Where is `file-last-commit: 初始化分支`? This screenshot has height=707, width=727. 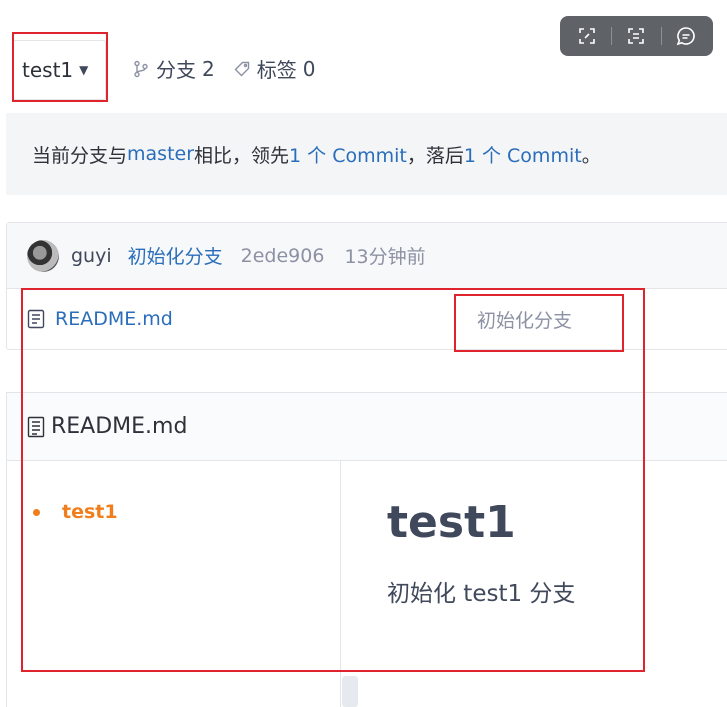
file-last-commit: 初始化分支 is located at coordinates (524, 319).